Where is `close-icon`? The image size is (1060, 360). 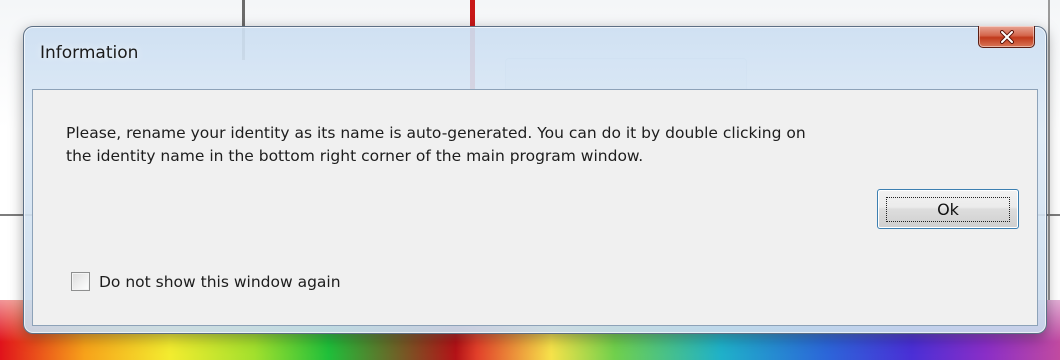 close-icon is located at coordinates (1006, 36).